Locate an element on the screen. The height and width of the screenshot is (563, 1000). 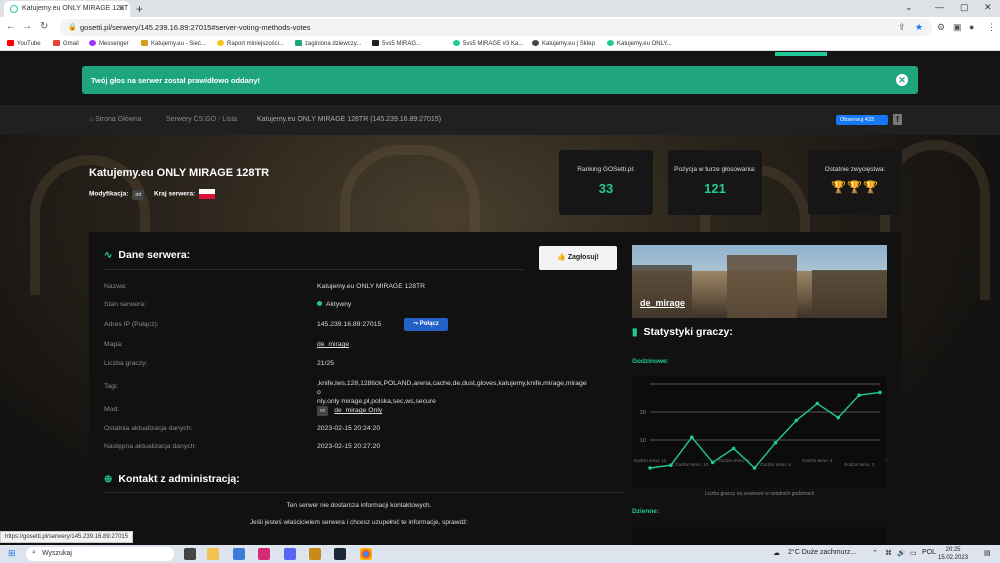
share-icon: ⇪ is located at coordinates (902, 27).